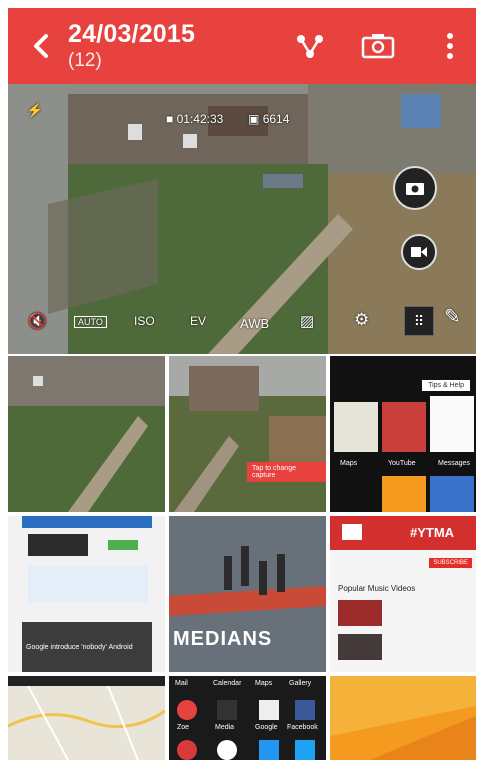  I want to click on edit-icon: ✎, so click(452, 316).